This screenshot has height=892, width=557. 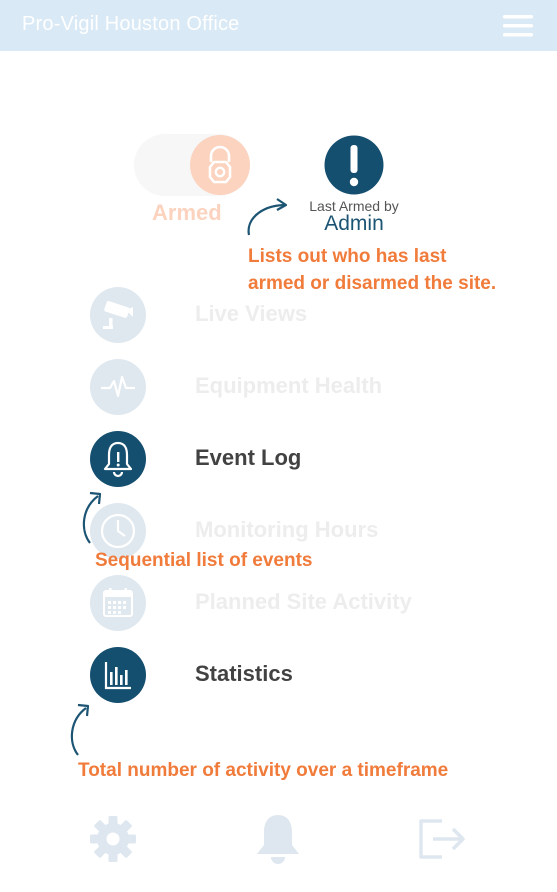 I want to click on annotation-arrow-statistics, so click(x=80, y=729).